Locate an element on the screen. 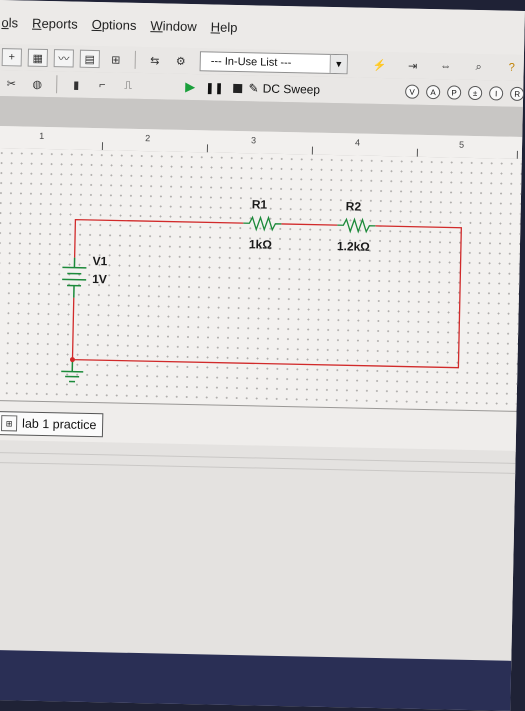 The image size is (525, 711). ground-symbol is located at coordinates (72, 370).